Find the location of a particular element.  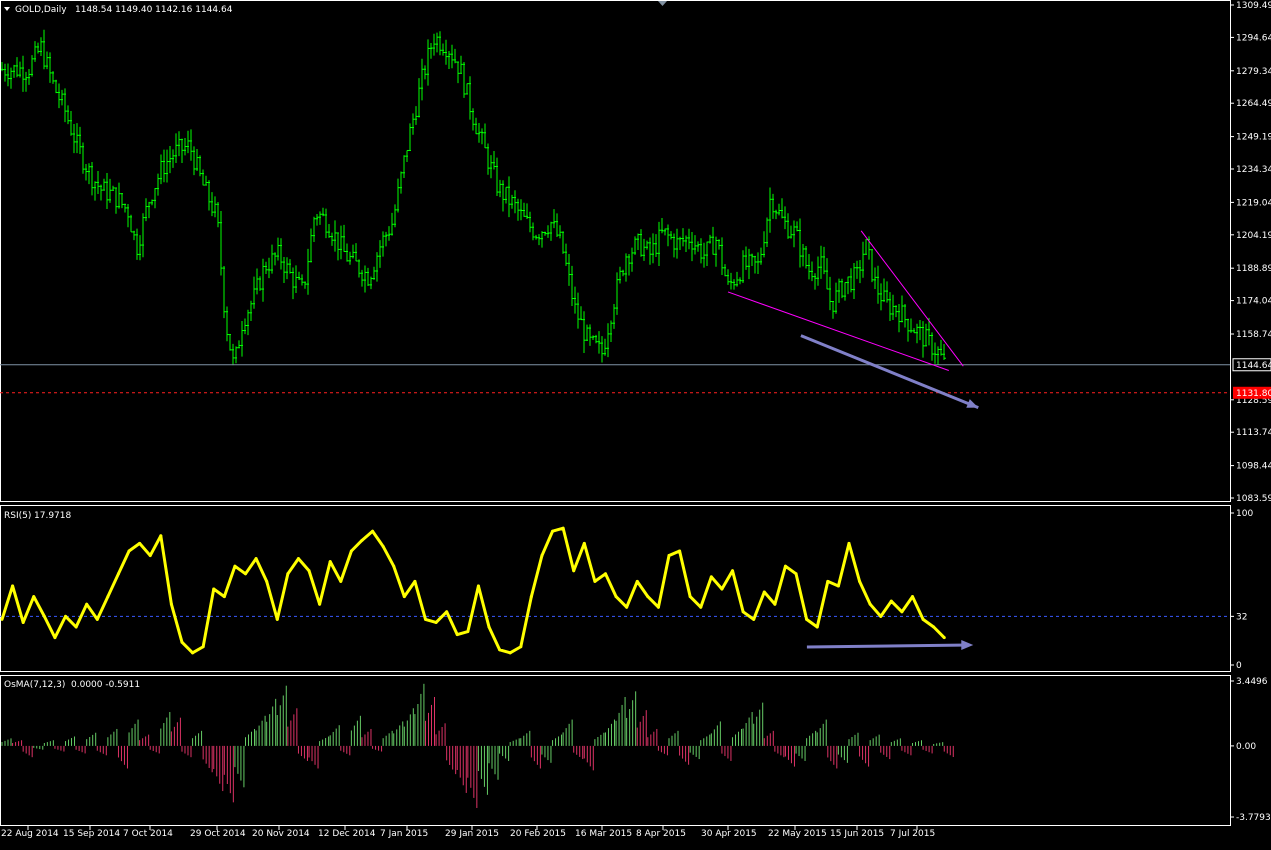

target-price-label: 1131.80 is located at coordinates (1253, 394).